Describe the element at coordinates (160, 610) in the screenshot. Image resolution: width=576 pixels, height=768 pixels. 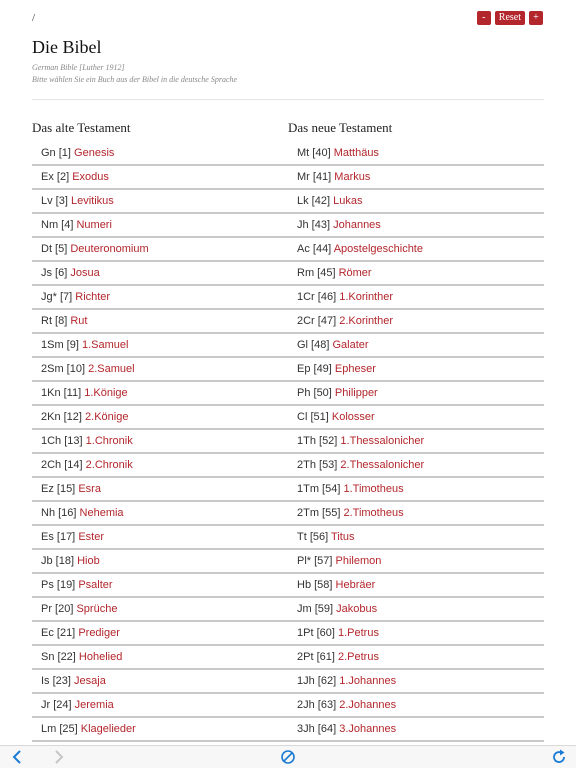
I see `book-row: Pr [20] Sprüche` at that location.